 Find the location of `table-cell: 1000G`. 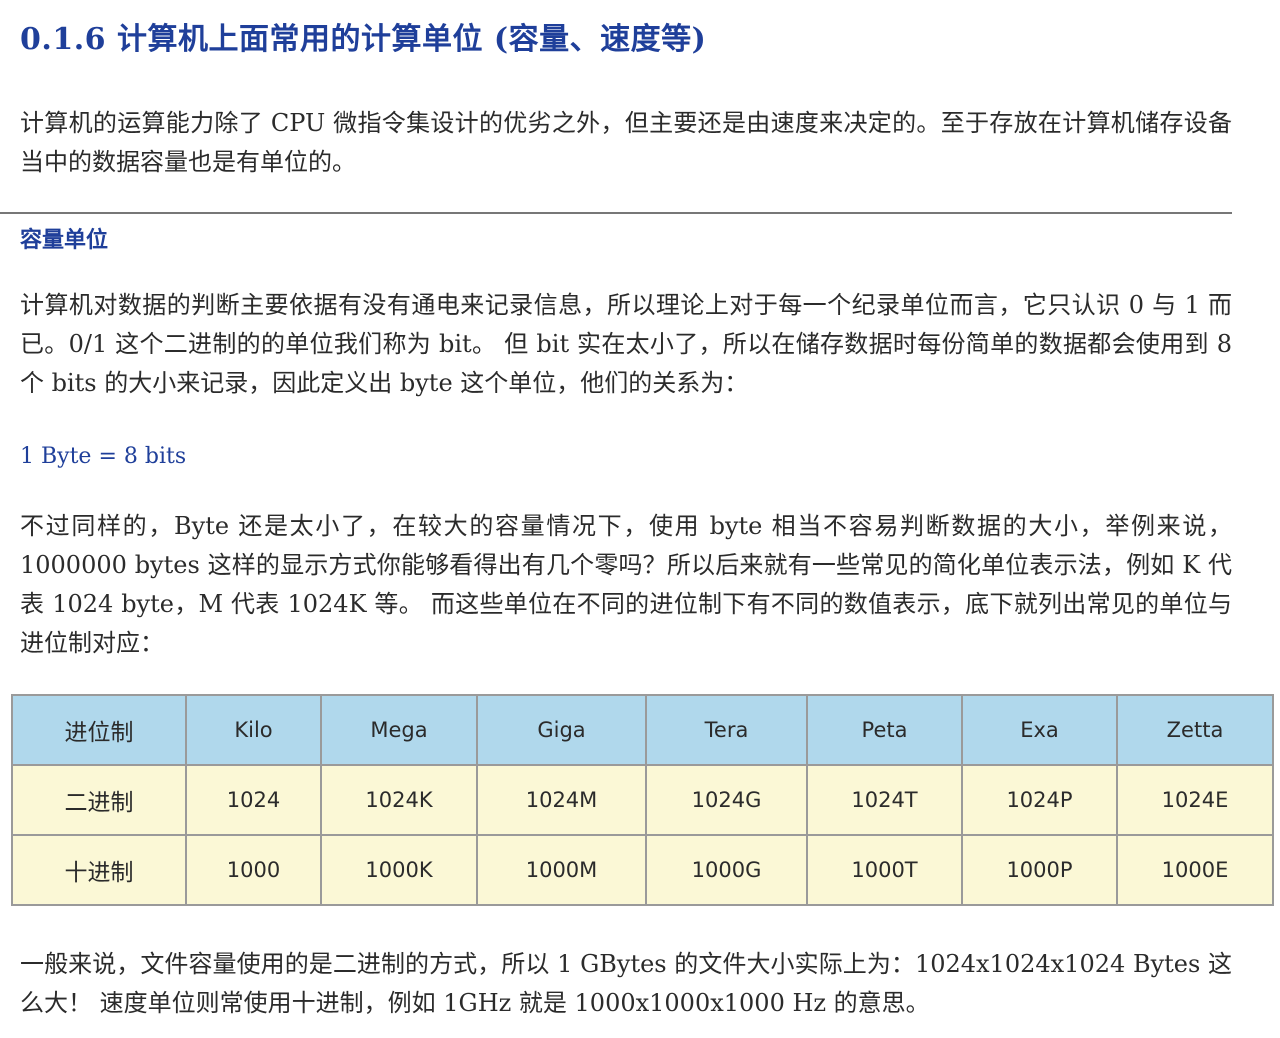

table-cell: 1000G is located at coordinates (726, 870).